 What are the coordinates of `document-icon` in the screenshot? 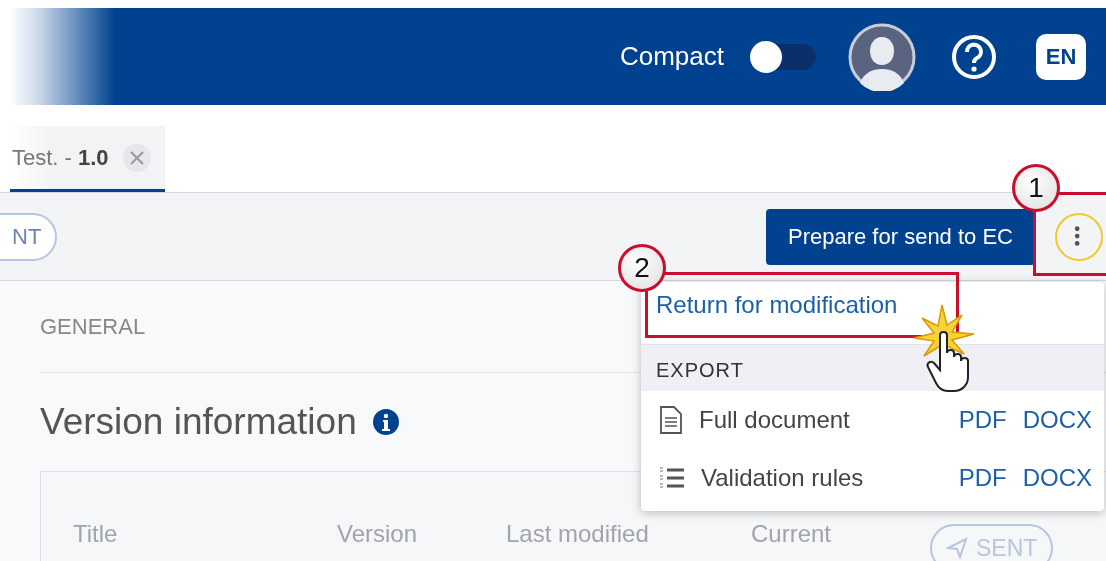 It's located at (671, 420).